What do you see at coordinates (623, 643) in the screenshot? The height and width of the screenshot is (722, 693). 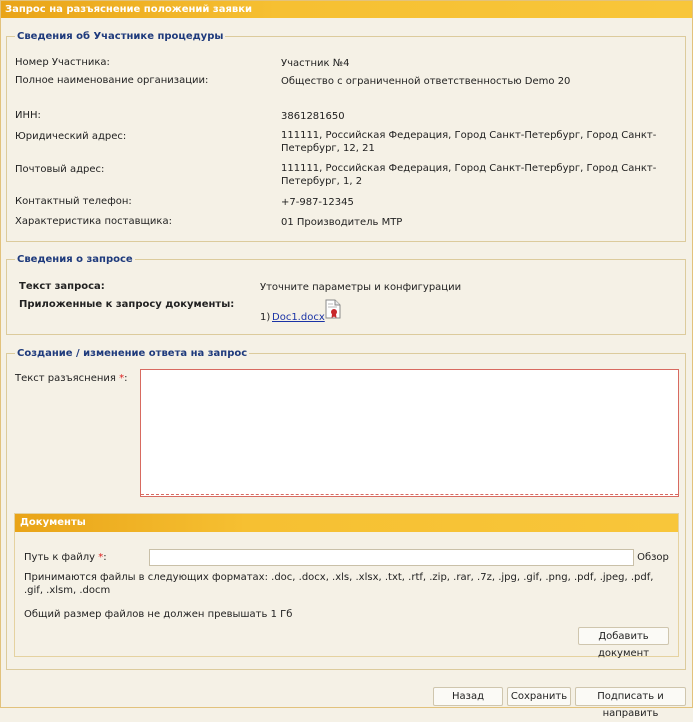 I see `add-document-button: Добавить документ` at bounding box center [623, 643].